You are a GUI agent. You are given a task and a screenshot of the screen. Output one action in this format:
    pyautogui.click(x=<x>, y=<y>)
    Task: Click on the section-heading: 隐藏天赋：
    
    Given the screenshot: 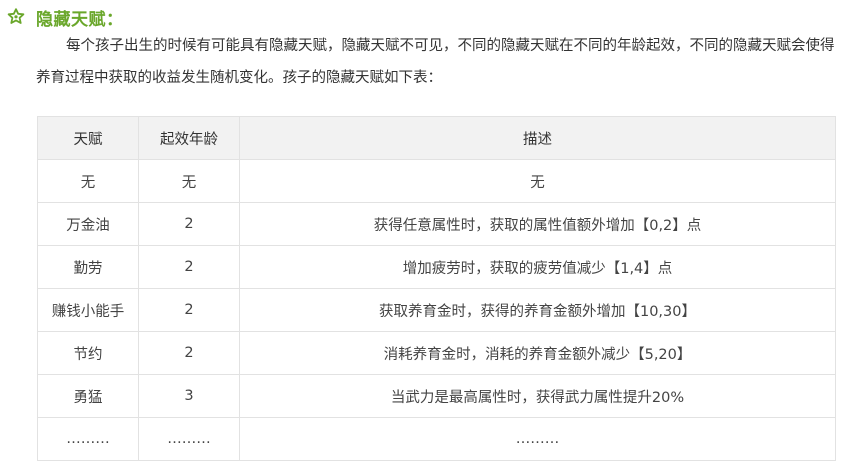 What is the action you would take?
    pyautogui.click(x=65, y=17)
    